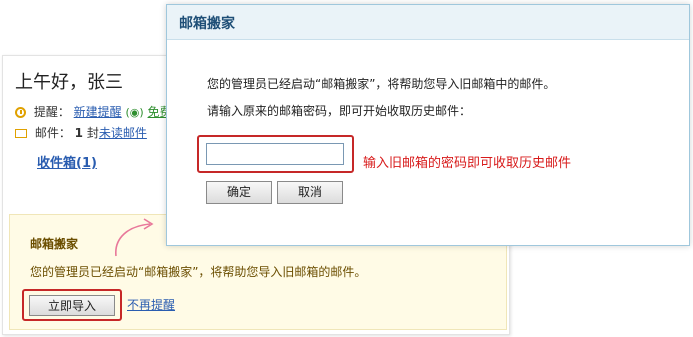  Describe the element at coordinates (467, 163) in the screenshot. I see `password-hint: 输入旧邮箱的密码即可收取历史邮件` at that location.